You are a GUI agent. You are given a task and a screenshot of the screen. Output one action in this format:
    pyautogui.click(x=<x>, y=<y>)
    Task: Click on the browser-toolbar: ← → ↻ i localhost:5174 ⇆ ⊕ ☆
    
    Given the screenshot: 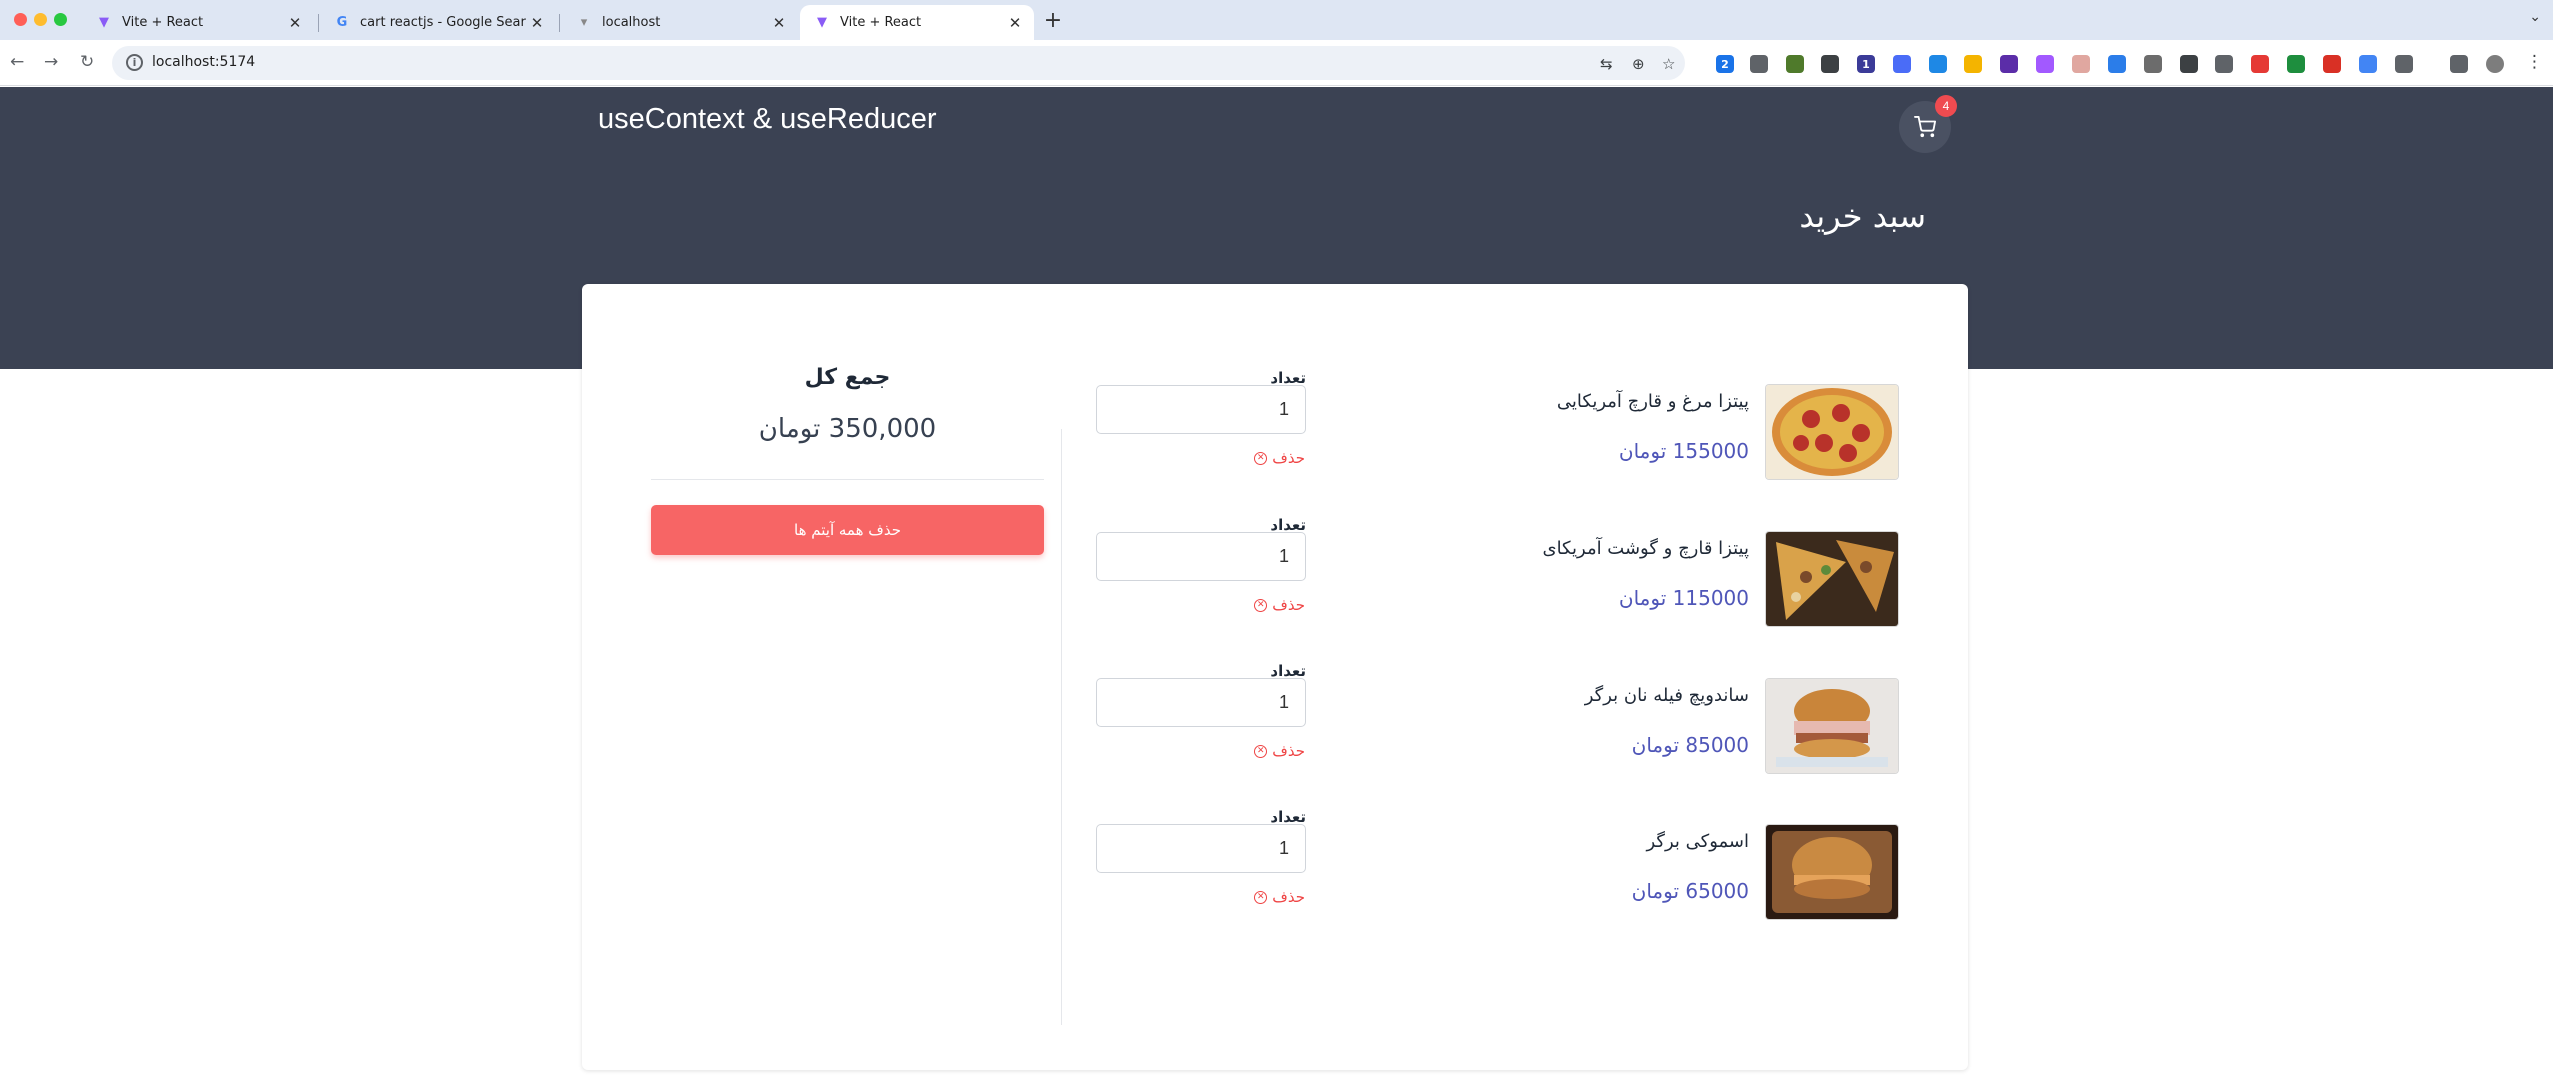 What is the action you would take?
    pyautogui.click(x=1276, y=63)
    